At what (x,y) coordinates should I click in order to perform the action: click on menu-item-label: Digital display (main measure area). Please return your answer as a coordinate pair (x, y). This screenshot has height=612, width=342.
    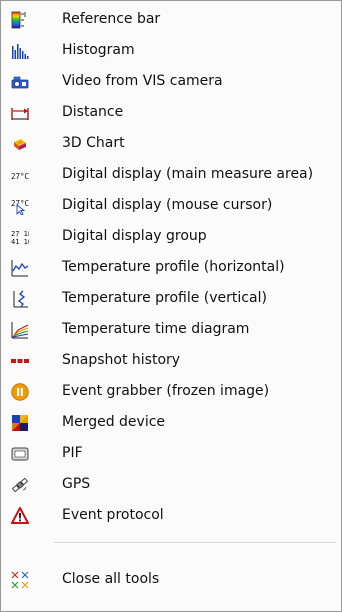
    Looking at the image, I should click on (188, 174).